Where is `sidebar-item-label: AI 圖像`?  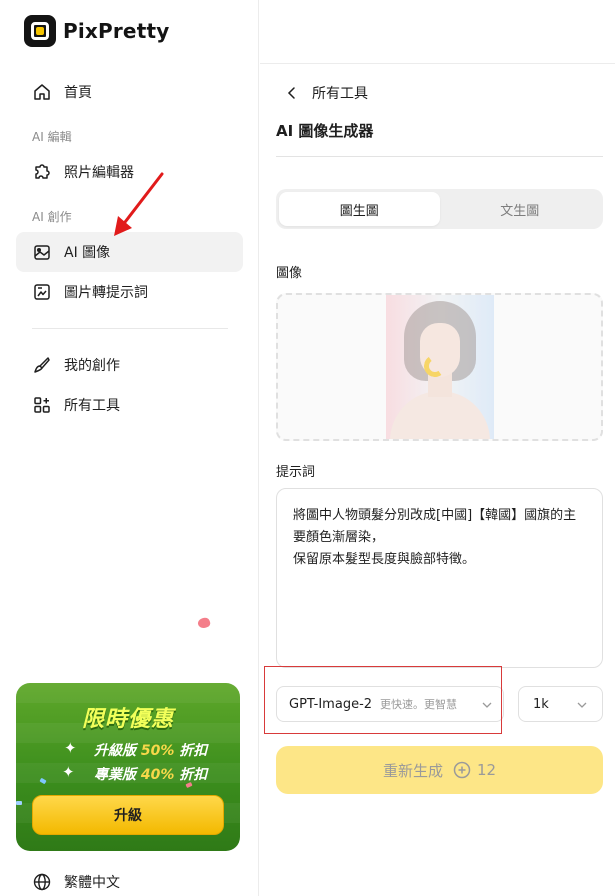 sidebar-item-label: AI 圖像 is located at coordinates (87, 253).